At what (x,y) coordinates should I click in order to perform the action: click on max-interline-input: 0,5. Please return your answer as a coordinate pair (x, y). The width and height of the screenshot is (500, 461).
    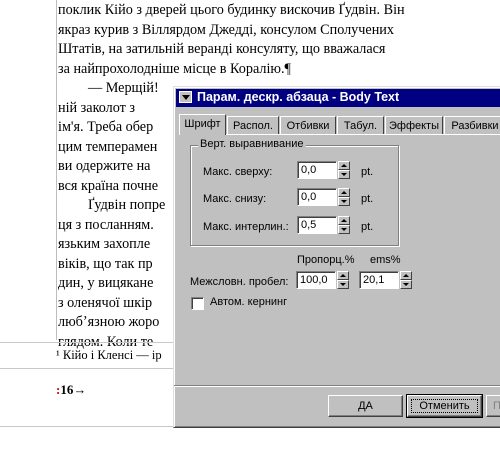
    Looking at the image, I should click on (317, 225).